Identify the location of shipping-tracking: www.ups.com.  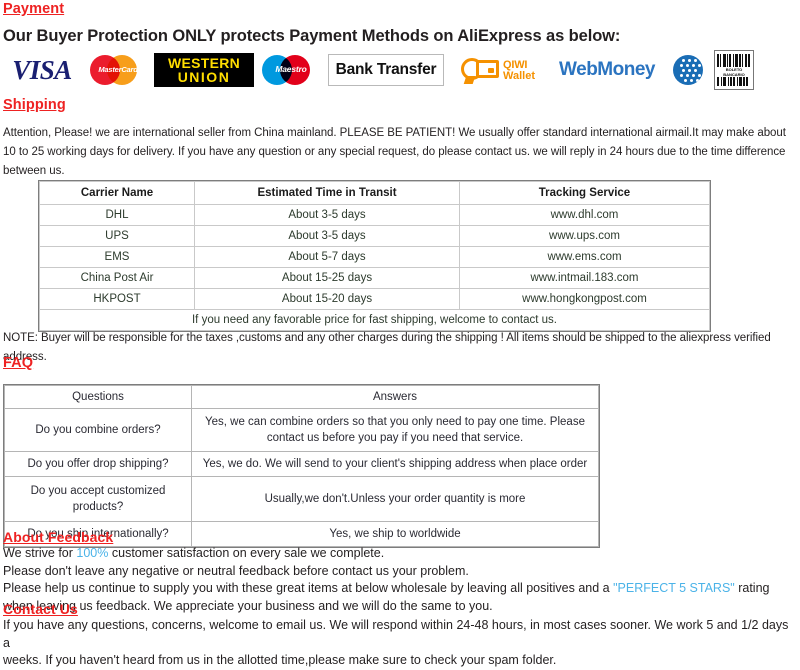
(584, 236).